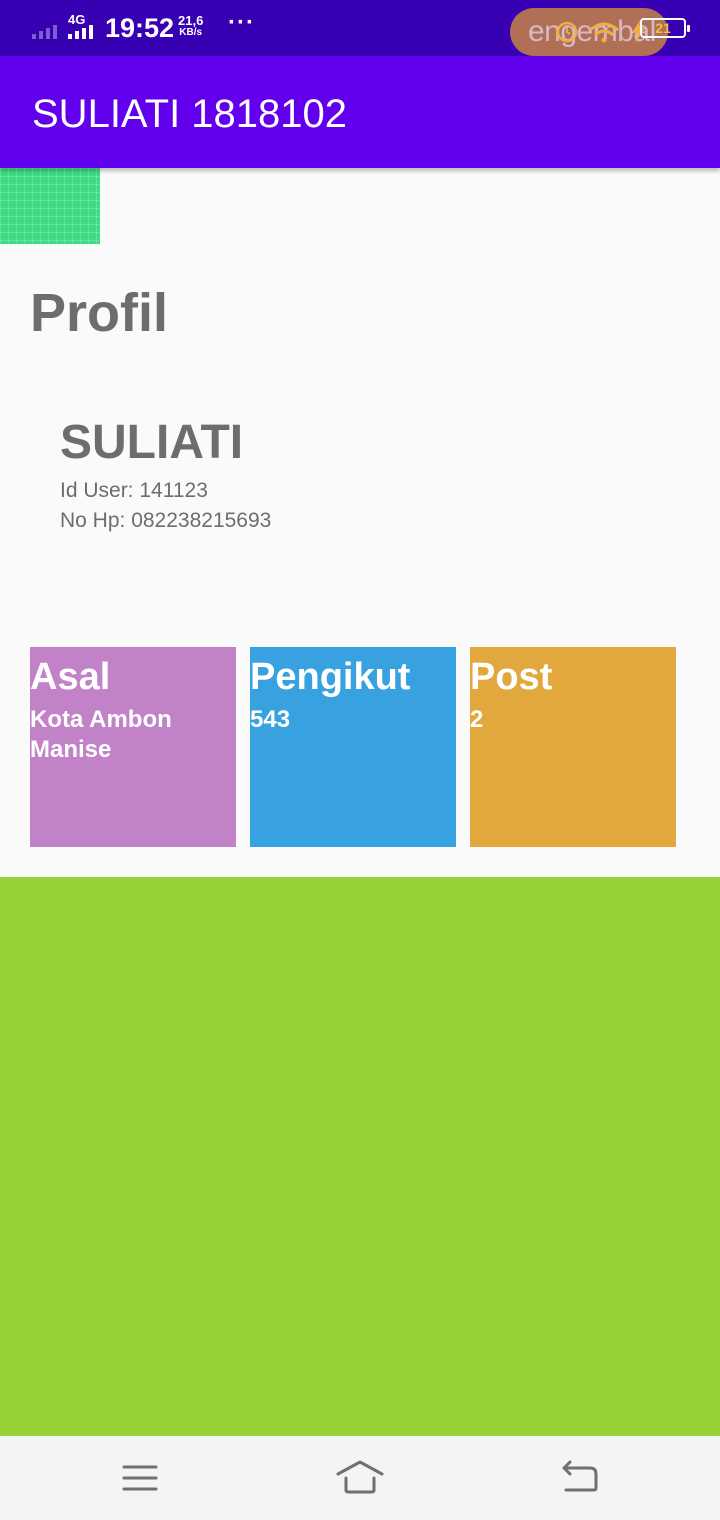  I want to click on app-bar: SULIATI 1818102, so click(360, 112).